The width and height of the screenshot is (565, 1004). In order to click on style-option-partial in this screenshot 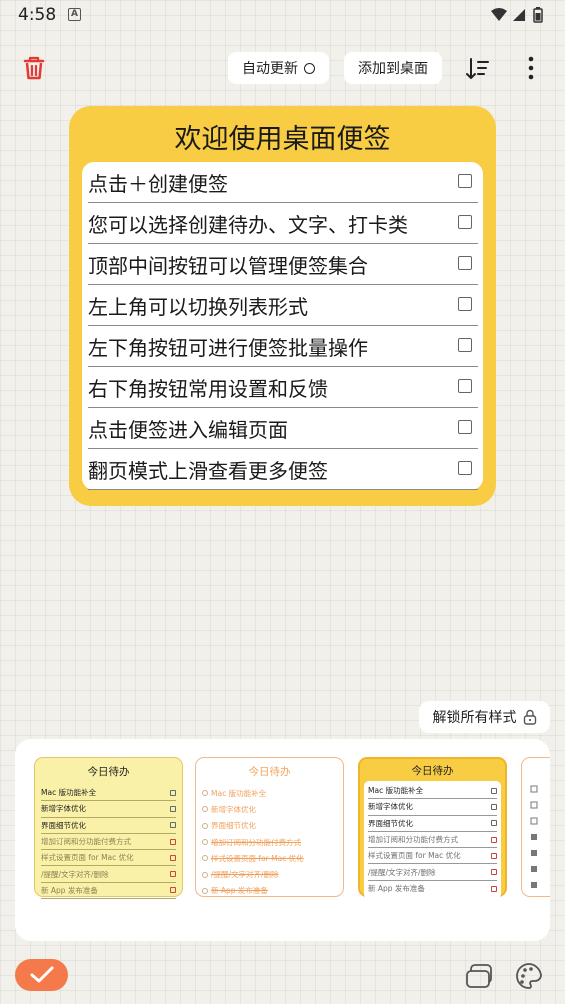, I will do `click(535, 827)`.